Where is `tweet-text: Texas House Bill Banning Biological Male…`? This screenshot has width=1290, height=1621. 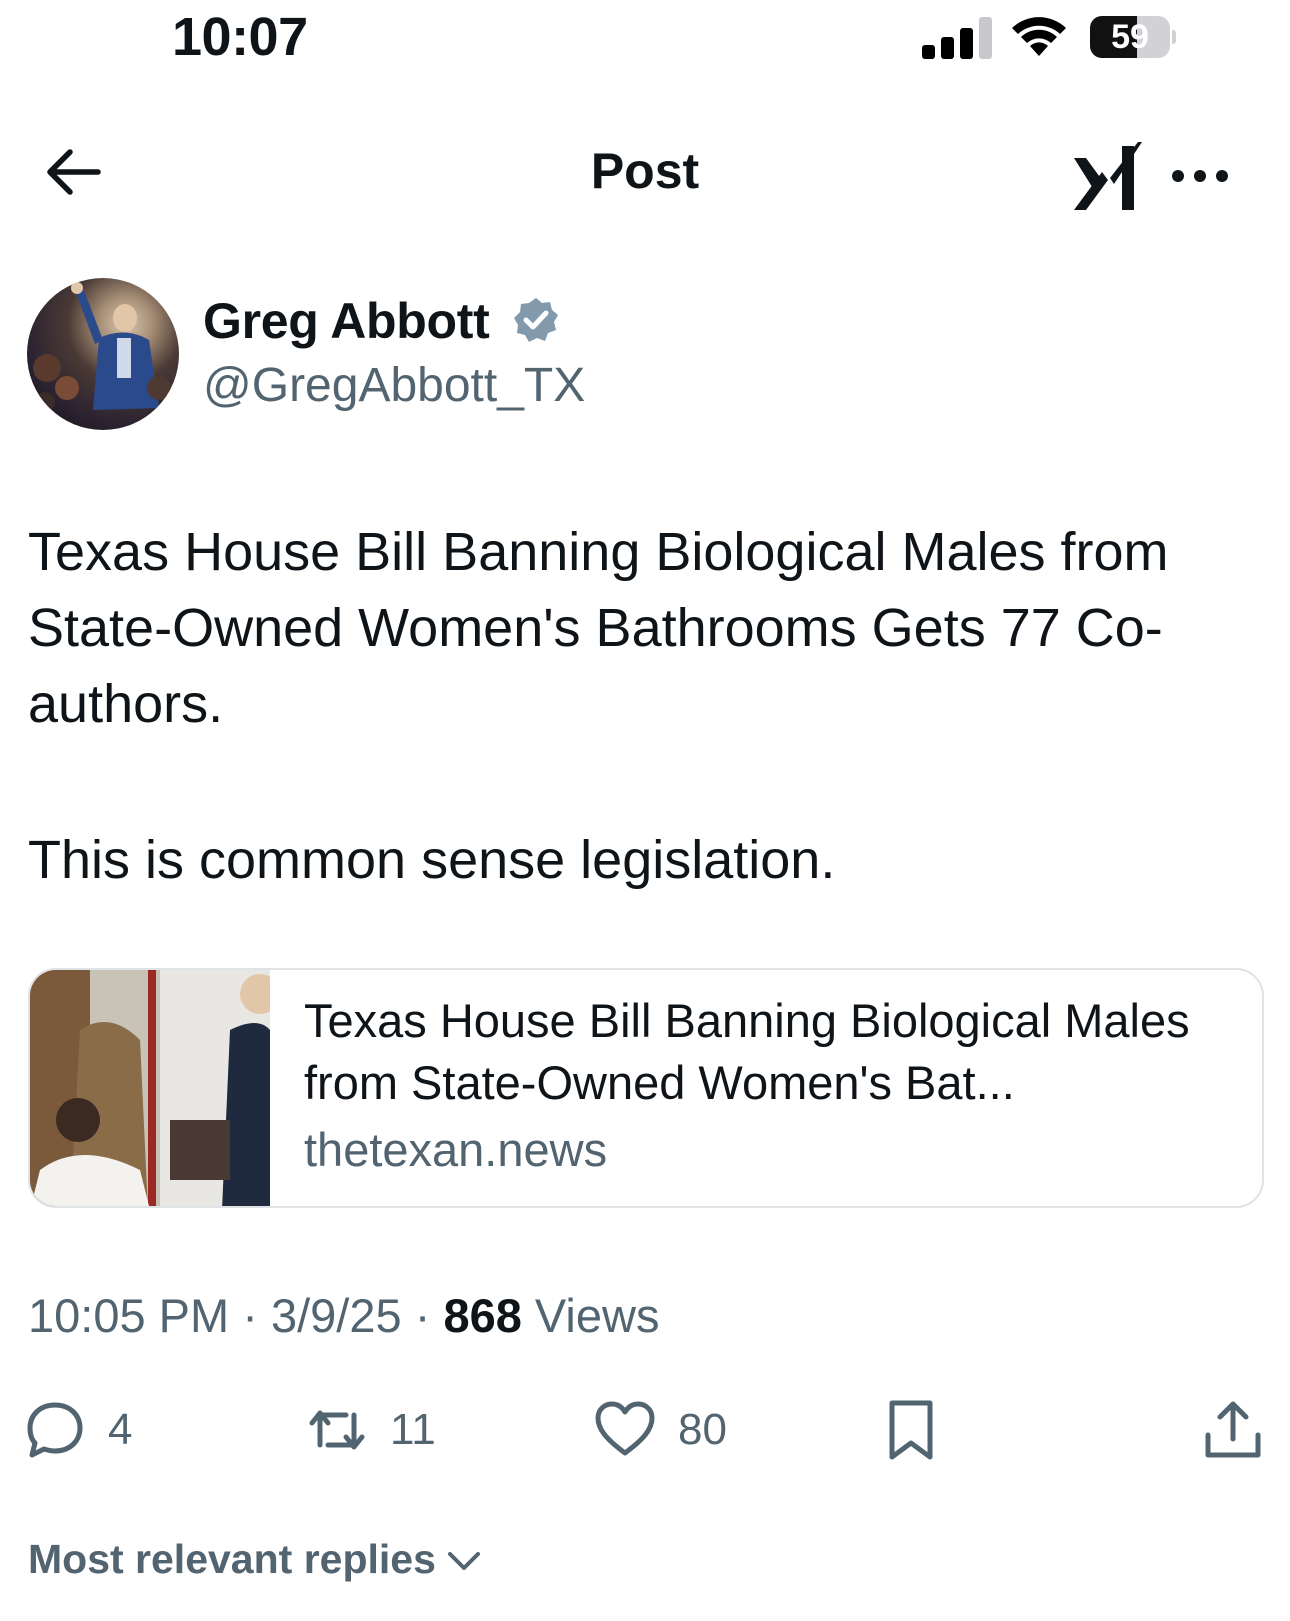
tweet-text: Texas House Bill Banning Biological Male… is located at coordinates (598, 628).